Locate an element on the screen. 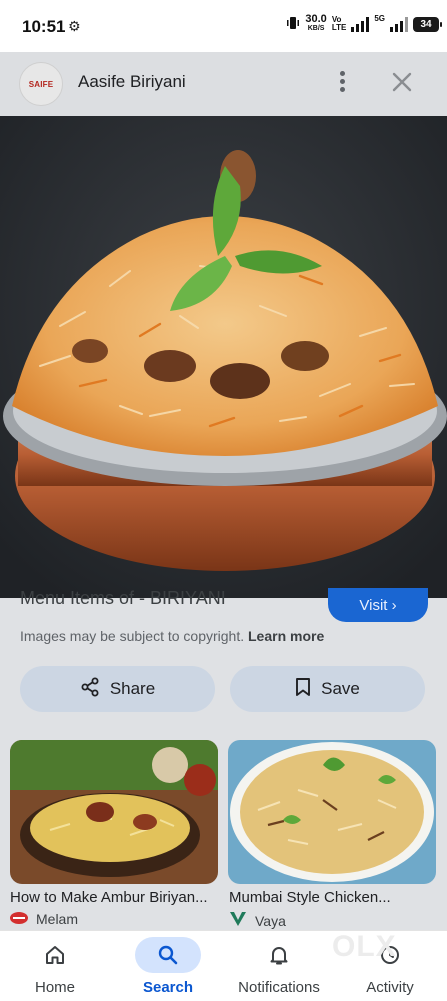 The image size is (447, 1001). signal-icon is located at coordinates (360, 24).